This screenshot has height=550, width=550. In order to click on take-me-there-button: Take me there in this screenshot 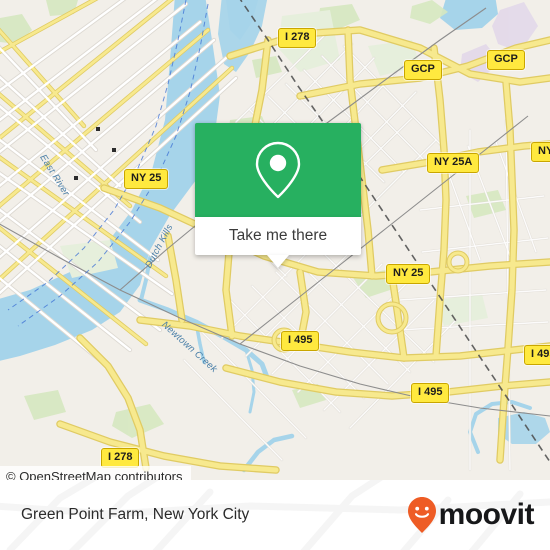, I will do `click(278, 242)`.